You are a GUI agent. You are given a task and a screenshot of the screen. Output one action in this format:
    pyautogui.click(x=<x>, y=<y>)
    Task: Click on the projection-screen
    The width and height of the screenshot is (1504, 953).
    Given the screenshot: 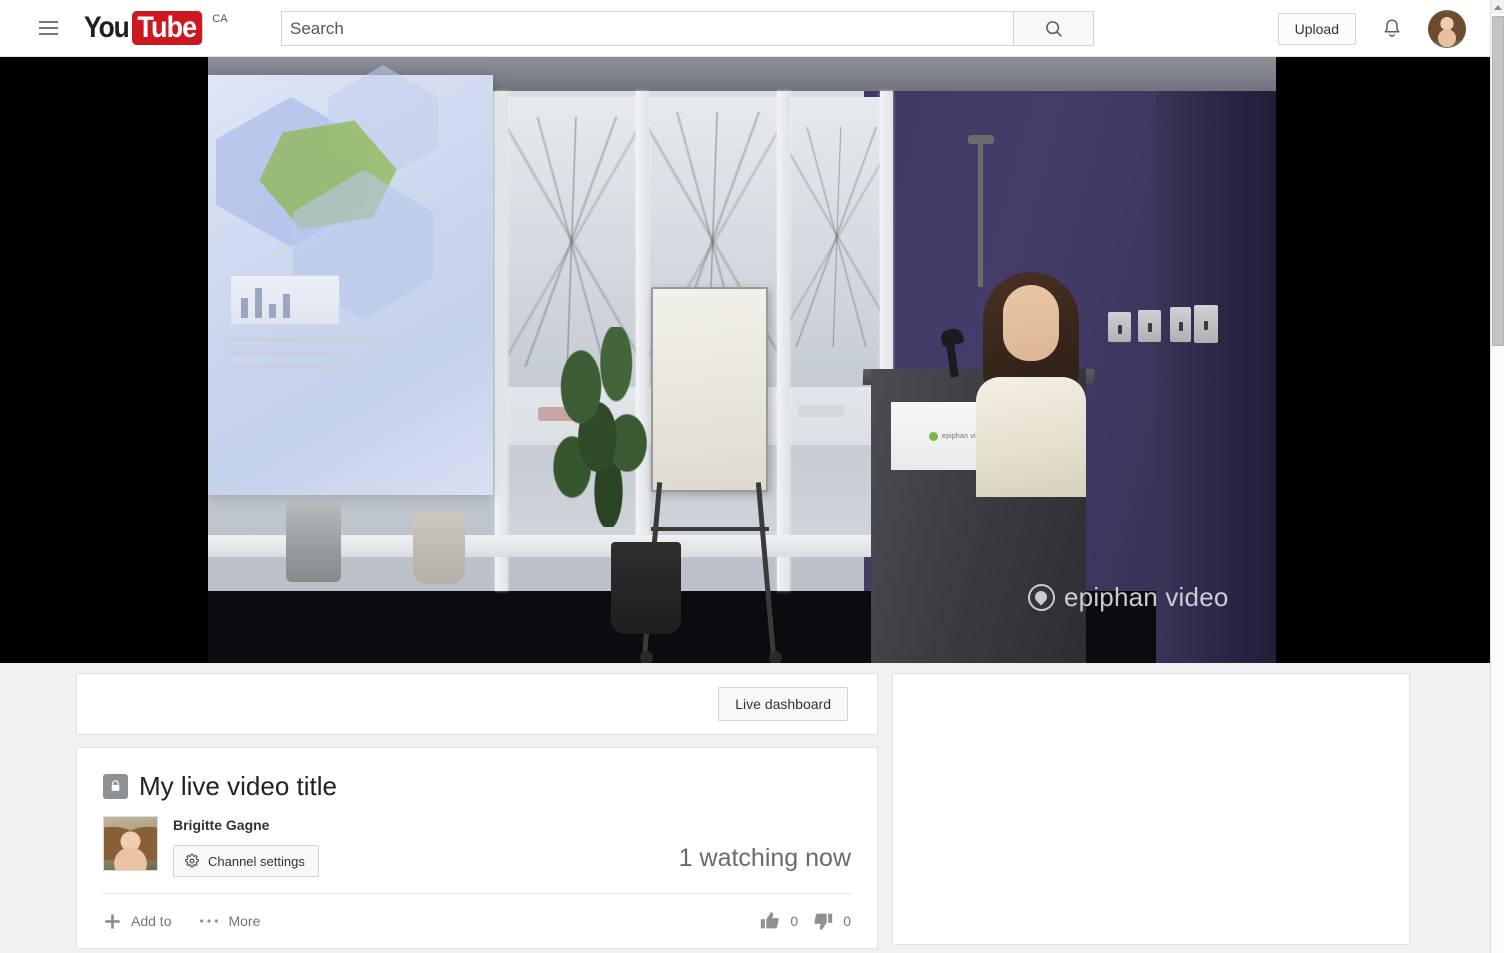 What is the action you would take?
    pyautogui.click(x=350, y=280)
    